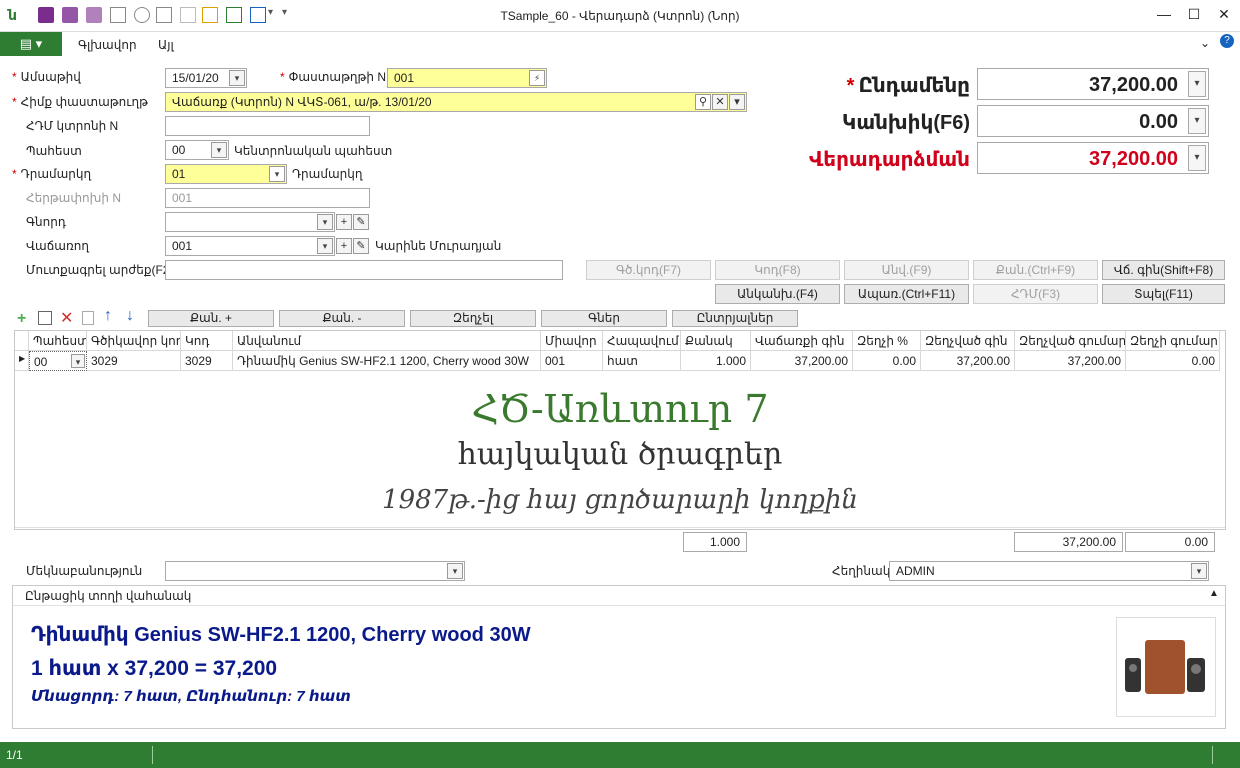 The image size is (1240, 768). Describe the element at coordinates (387, 341) in the screenshot. I see `col-header-name: Անվանում` at that location.